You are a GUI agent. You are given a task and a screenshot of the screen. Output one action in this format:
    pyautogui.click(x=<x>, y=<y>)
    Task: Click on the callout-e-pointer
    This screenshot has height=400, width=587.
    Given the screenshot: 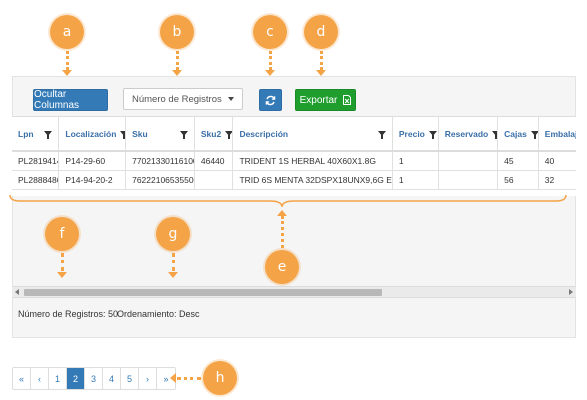 What is the action you would take?
    pyautogui.click(x=282, y=232)
    